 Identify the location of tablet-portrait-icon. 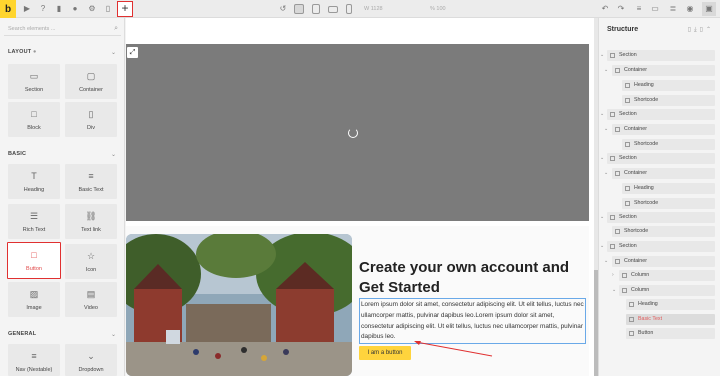
(333, 9).